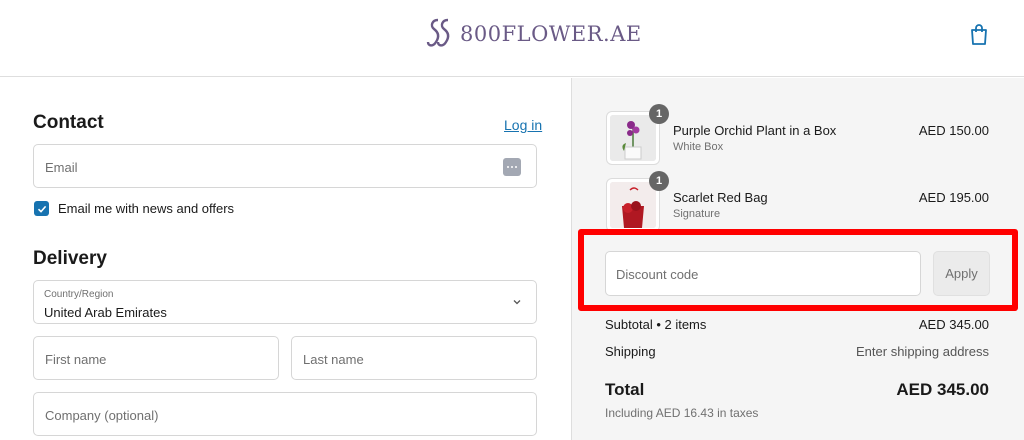 The image size is (1024, 440). I want to click on item-price: AED 150.00, so click(953, 130).